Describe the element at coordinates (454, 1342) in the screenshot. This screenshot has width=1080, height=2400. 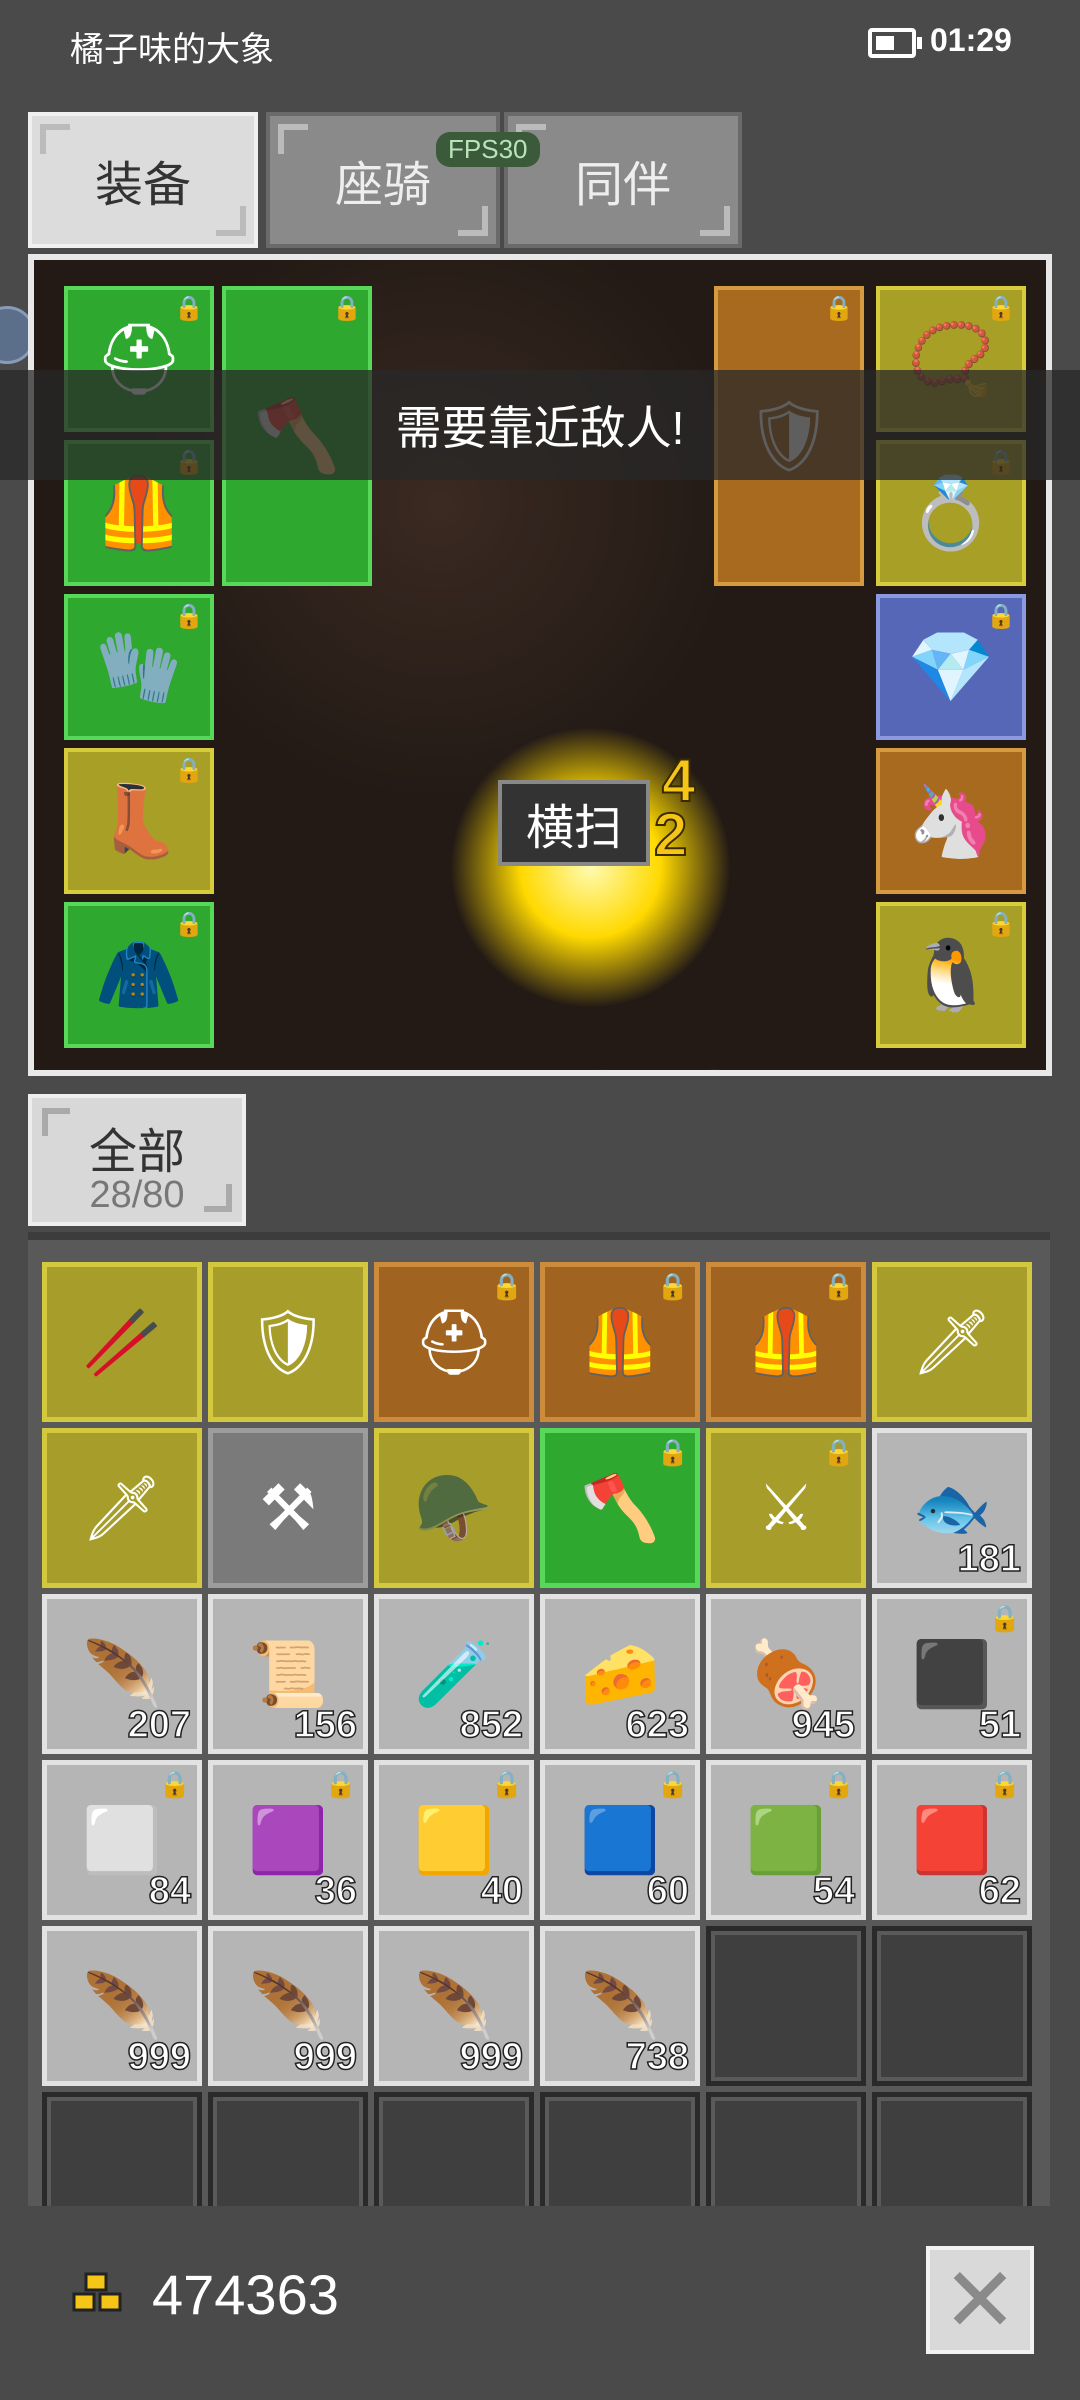
I see `inventory-slot: ⛑ 🔒` at that location.